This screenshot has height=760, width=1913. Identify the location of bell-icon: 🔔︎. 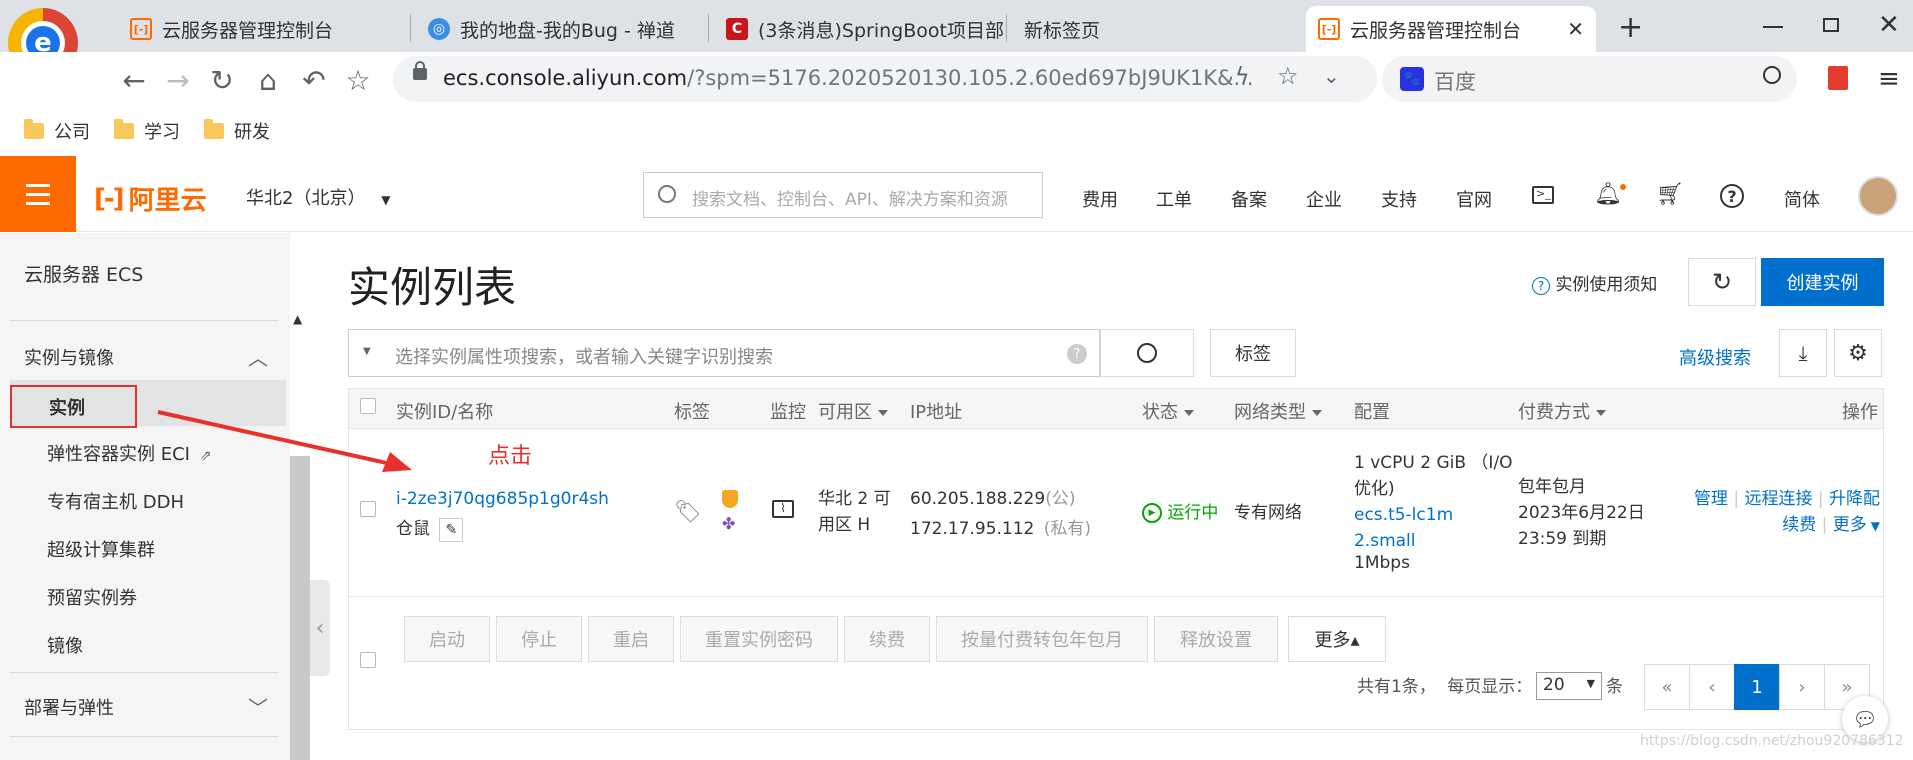
(1608, 194).